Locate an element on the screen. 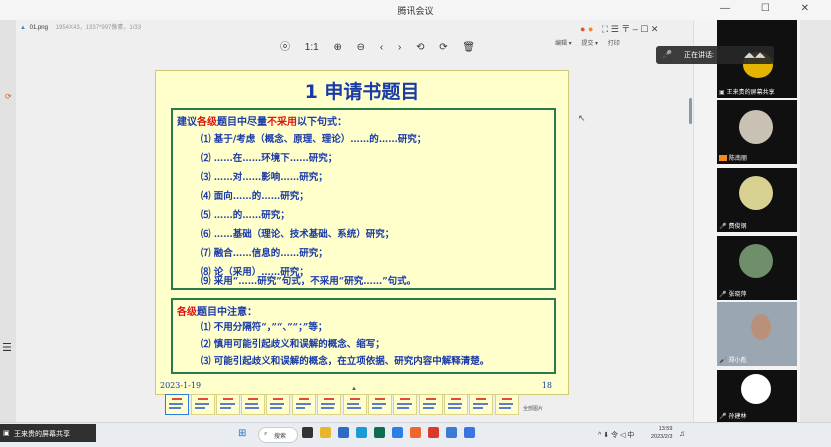 This screenshot has width=831, height=447. prev-icon: ‹ is located at coordinates (381, 47).